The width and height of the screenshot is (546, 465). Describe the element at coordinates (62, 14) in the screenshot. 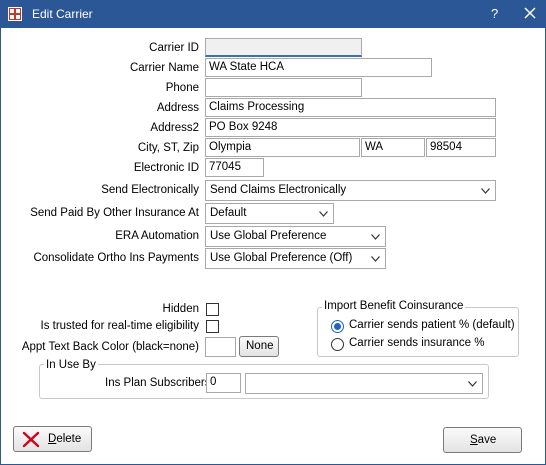

I see `window-title: Edit Carrier` at that location.